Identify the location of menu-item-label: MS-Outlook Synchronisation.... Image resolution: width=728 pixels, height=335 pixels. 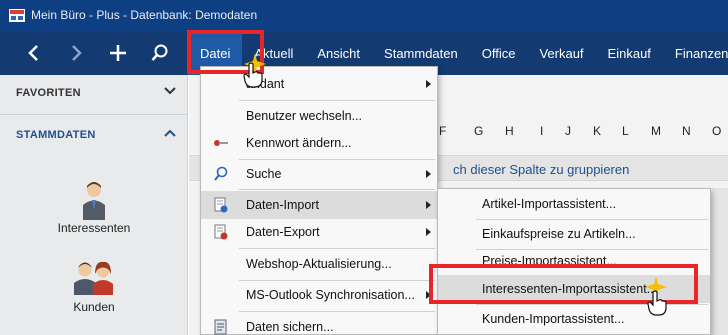
(330, 295).